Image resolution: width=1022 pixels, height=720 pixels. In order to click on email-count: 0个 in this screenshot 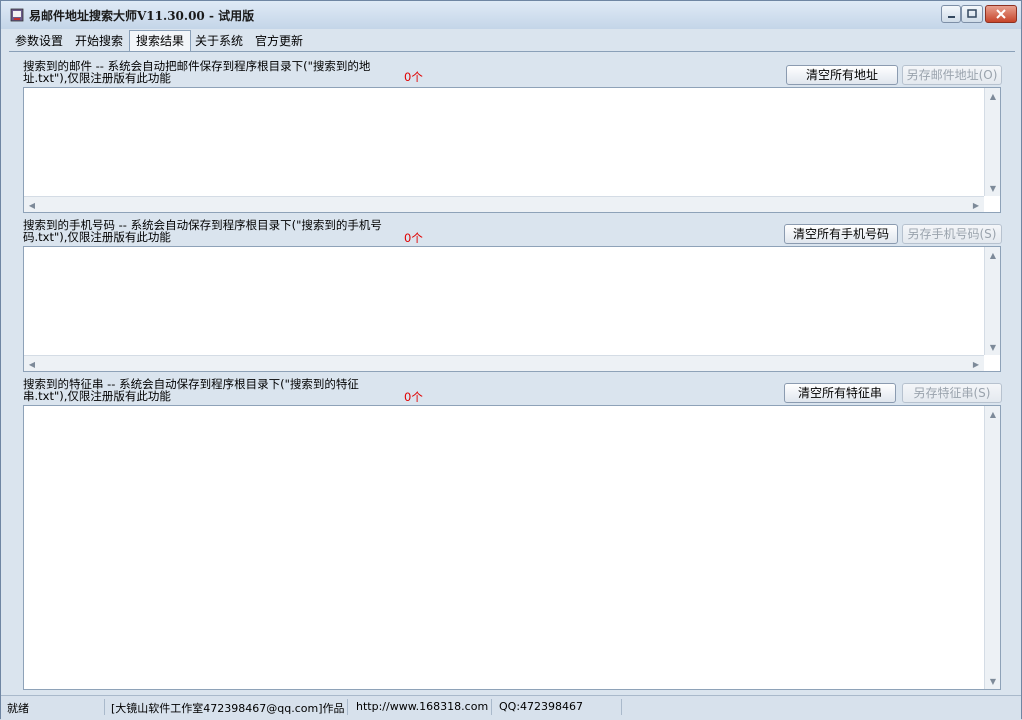, I will do `click(413, 77)`.